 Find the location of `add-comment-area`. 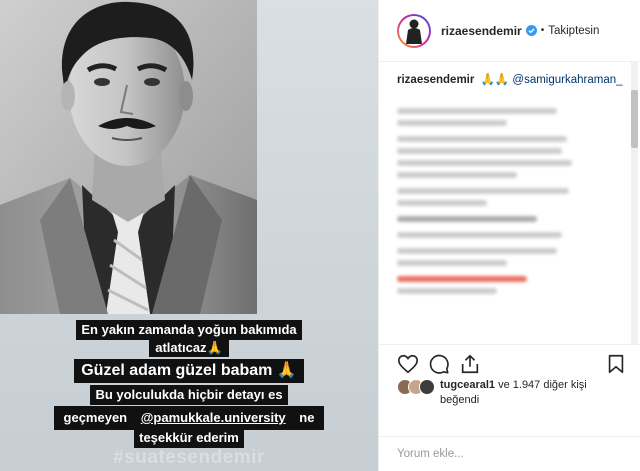

add-comment-area is located at coordinates (509, 453).